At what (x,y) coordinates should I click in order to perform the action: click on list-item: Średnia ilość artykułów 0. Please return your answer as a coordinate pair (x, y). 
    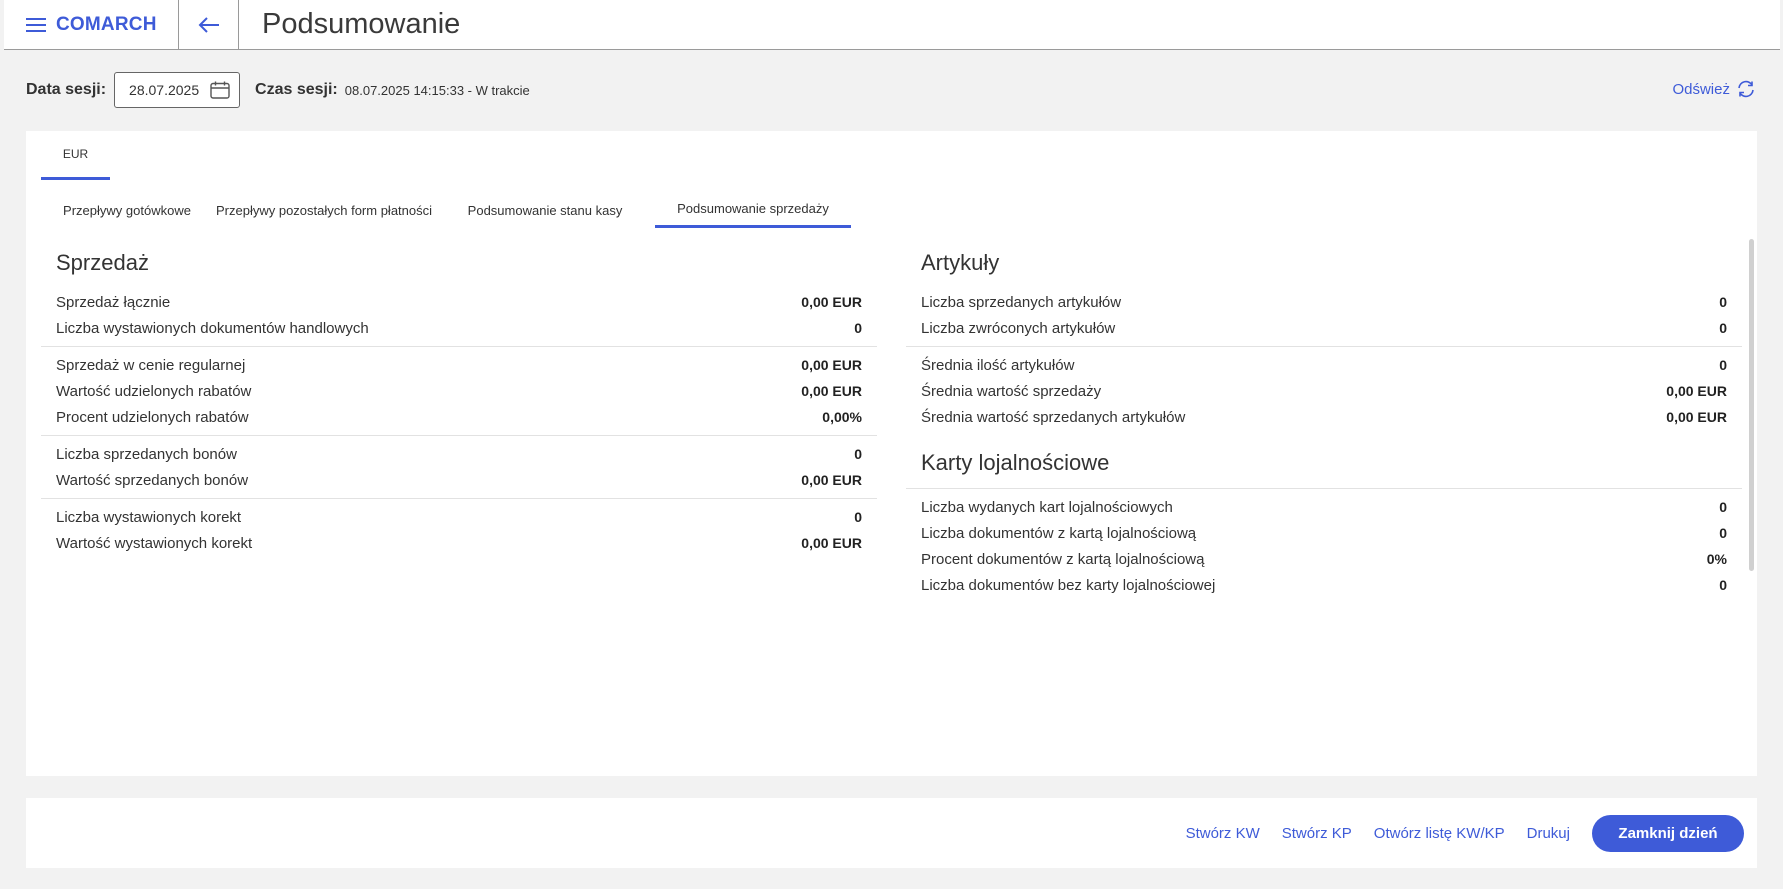
    Looking at the image, I should click on (1324, 365).